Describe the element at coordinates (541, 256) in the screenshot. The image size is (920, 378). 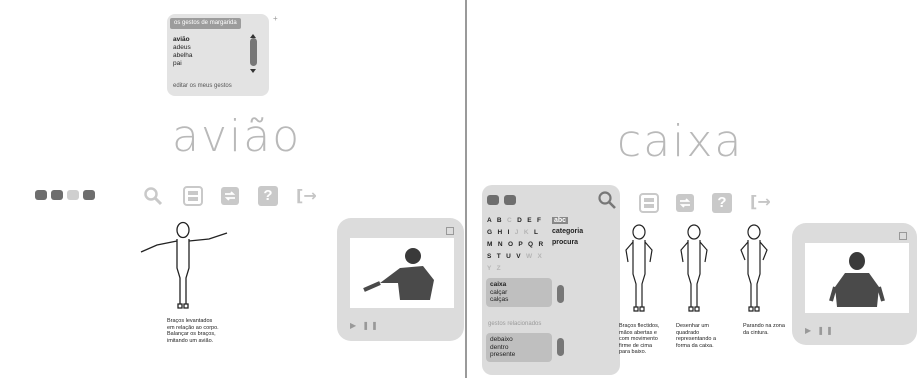
I see `letter-key-x: X` at that location.